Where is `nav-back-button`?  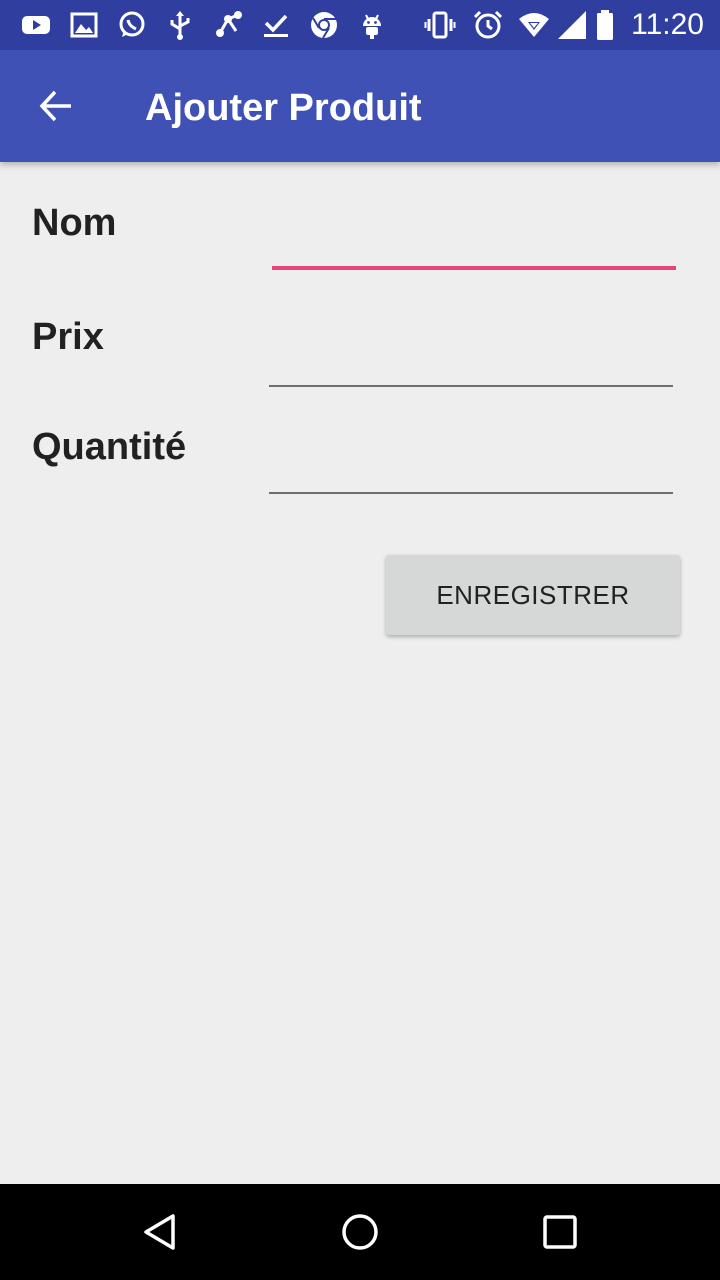 nav-back-button is located at coordinates (160, 1232).